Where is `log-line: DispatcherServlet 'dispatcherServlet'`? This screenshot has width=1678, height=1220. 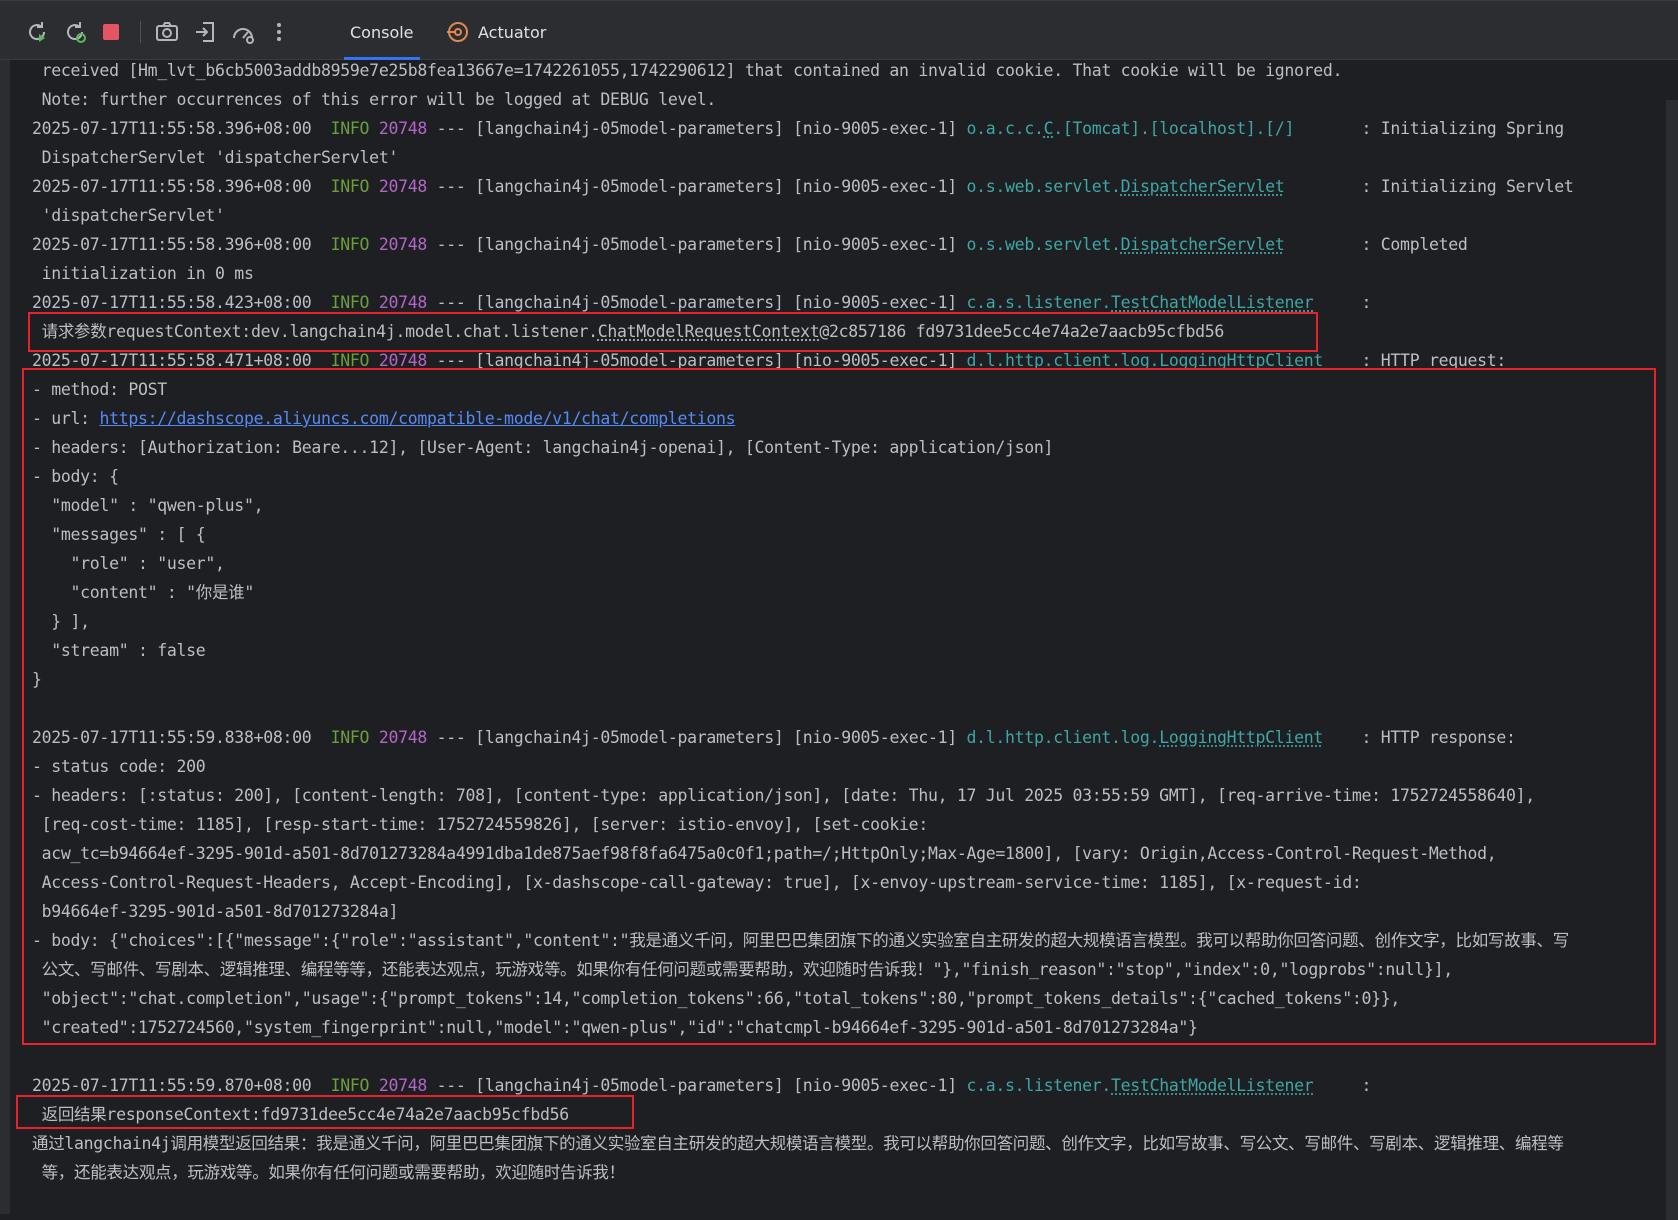
log-line: DispatcherServlet 'dispatcherServlet' is located at coordinates (215, 157).